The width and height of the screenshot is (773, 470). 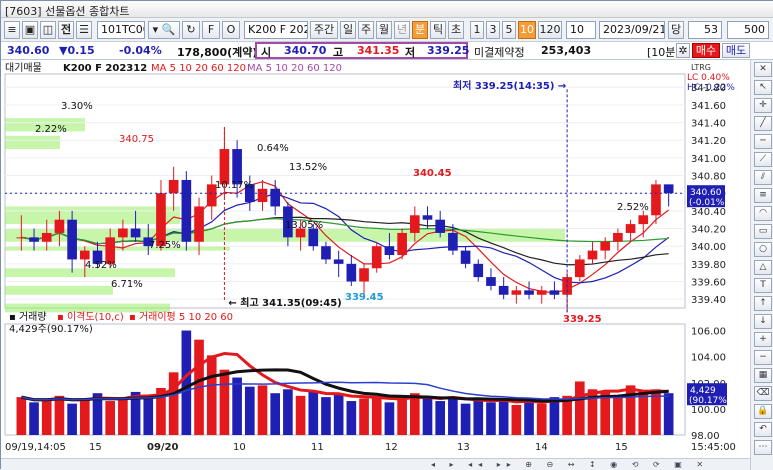 I want to click on tool-eraser-icon: ⌫, so click(x=763, y=393).